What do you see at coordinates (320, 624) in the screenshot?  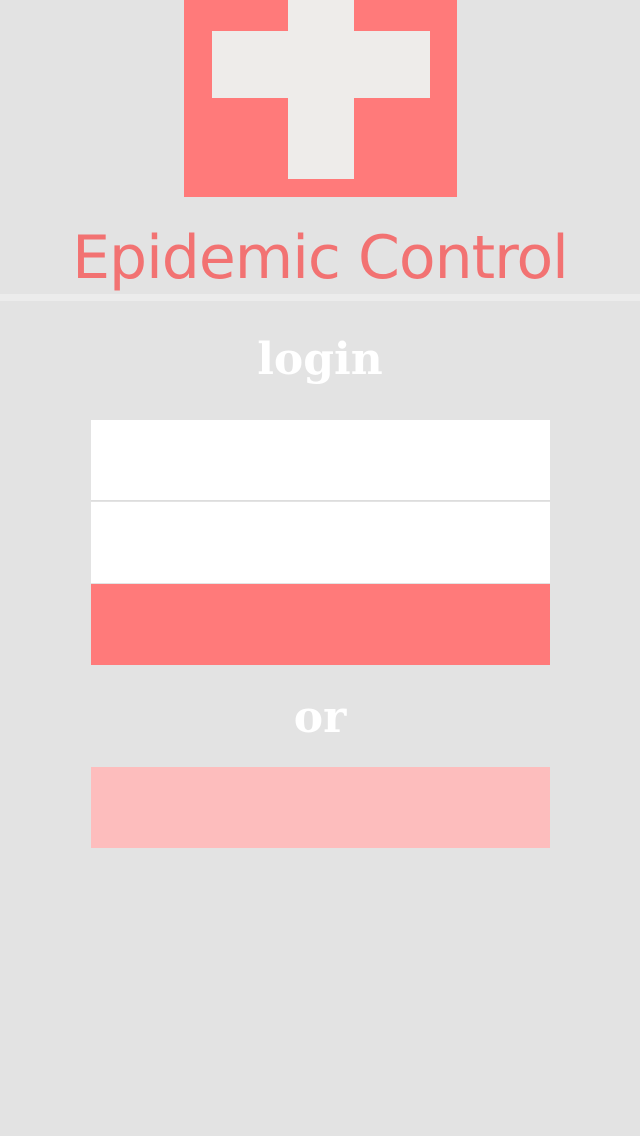 I see `login-submit-button` at bounding box center [320, 624].